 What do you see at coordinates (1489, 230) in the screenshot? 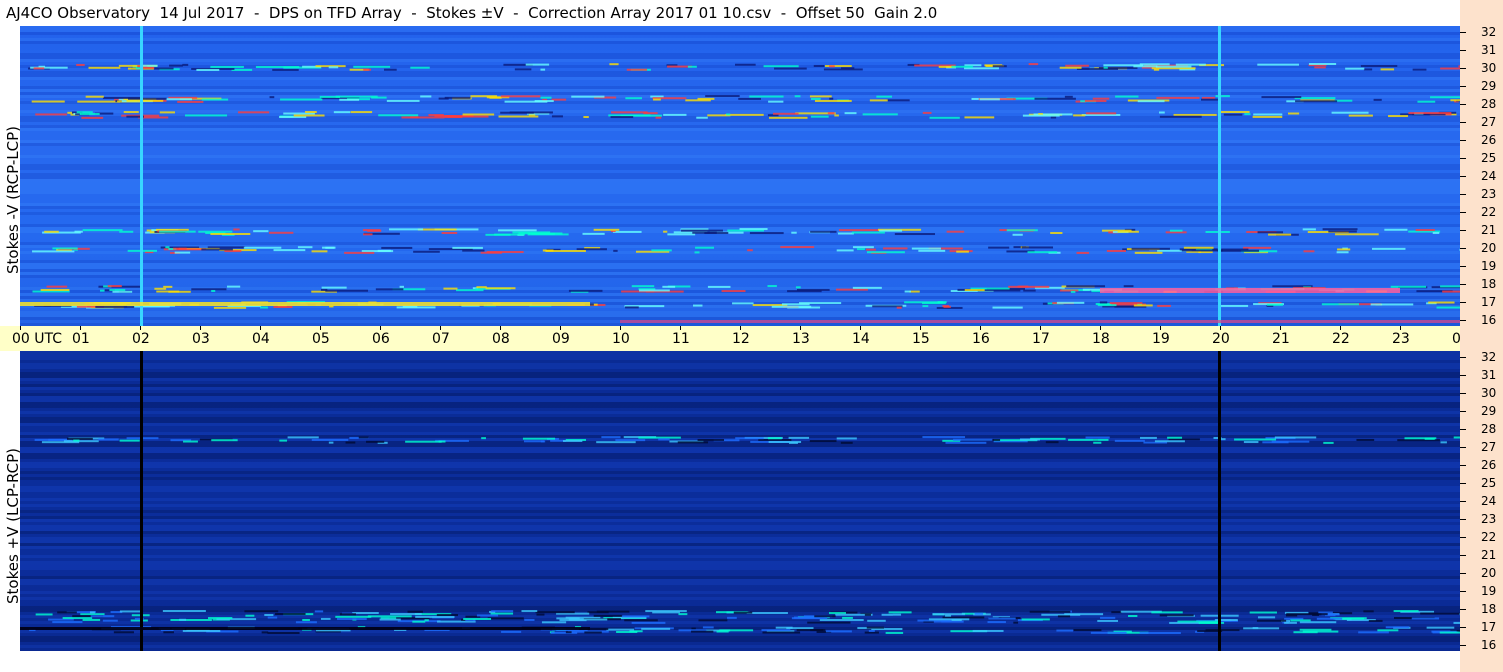
I see `freq-tick-label: 21` at bounding box center [1489, 230].